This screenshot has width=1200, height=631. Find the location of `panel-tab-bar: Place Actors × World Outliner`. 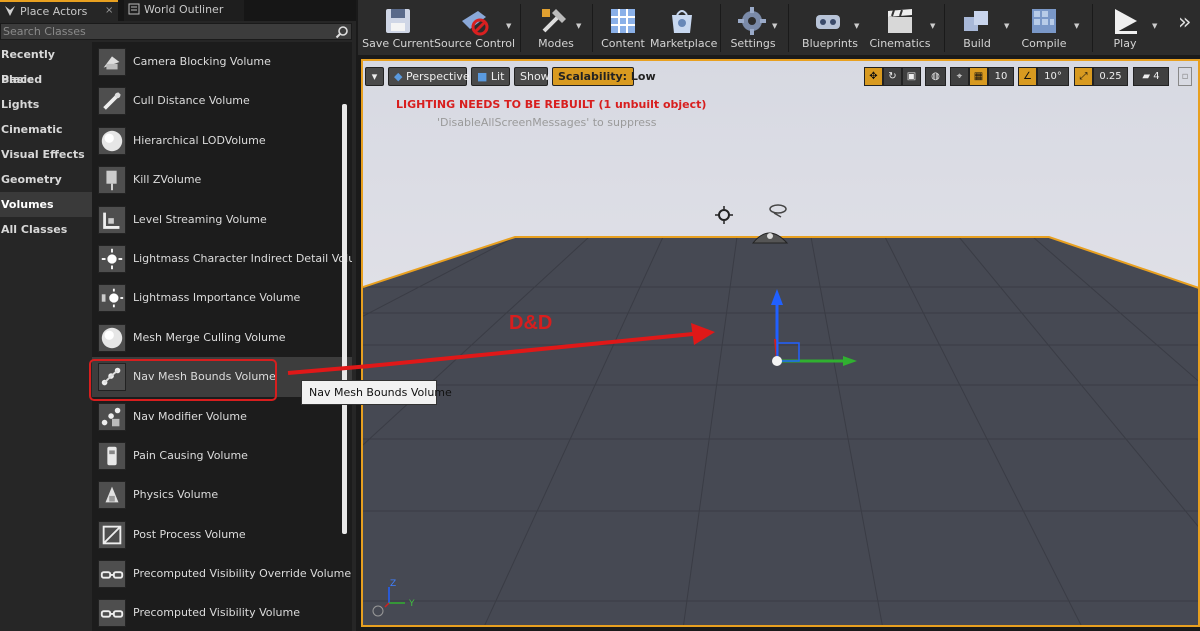

panel-tab-bar: Place Actors × World Outliner is located at coordinates (178, 10).